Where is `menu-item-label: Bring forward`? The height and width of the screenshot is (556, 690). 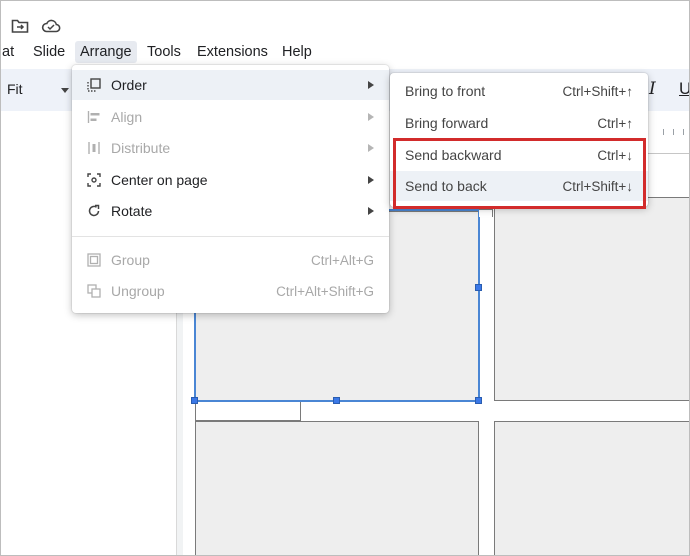 menu-item-label: Bring forward is located at coordinates (447, 123).